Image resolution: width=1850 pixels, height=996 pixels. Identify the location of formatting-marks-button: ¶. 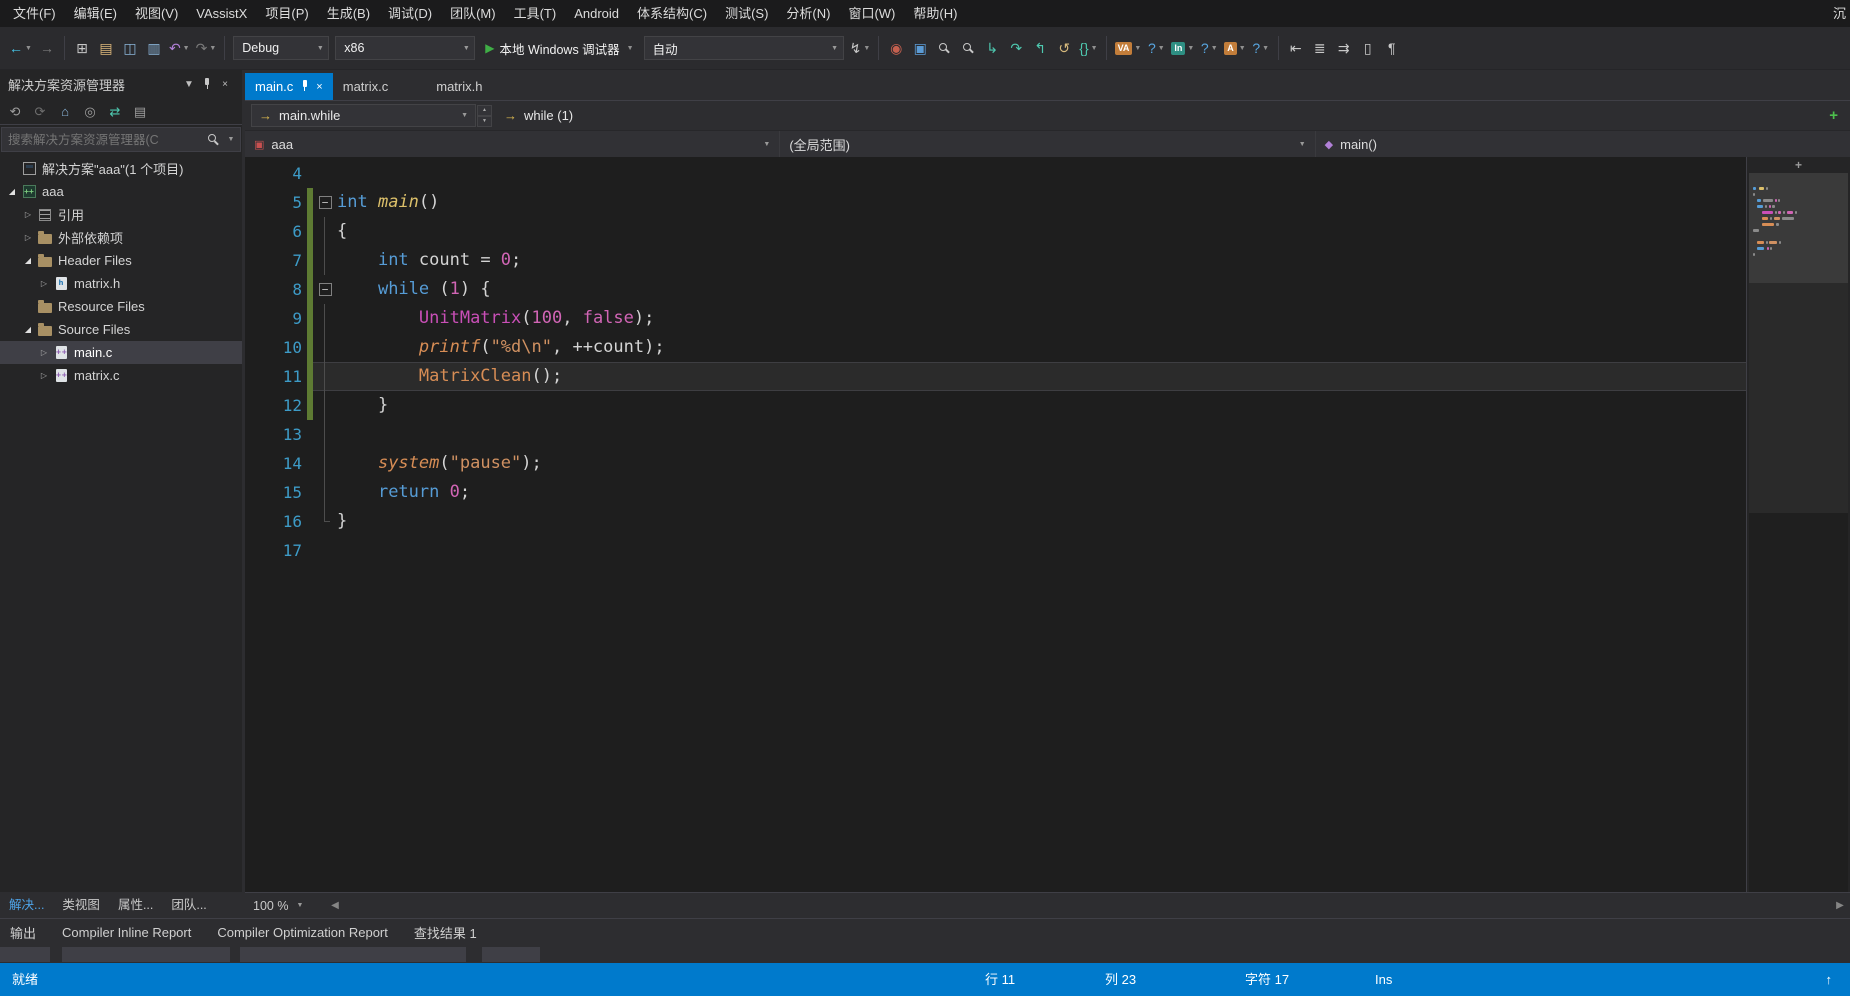
(1392, 48).